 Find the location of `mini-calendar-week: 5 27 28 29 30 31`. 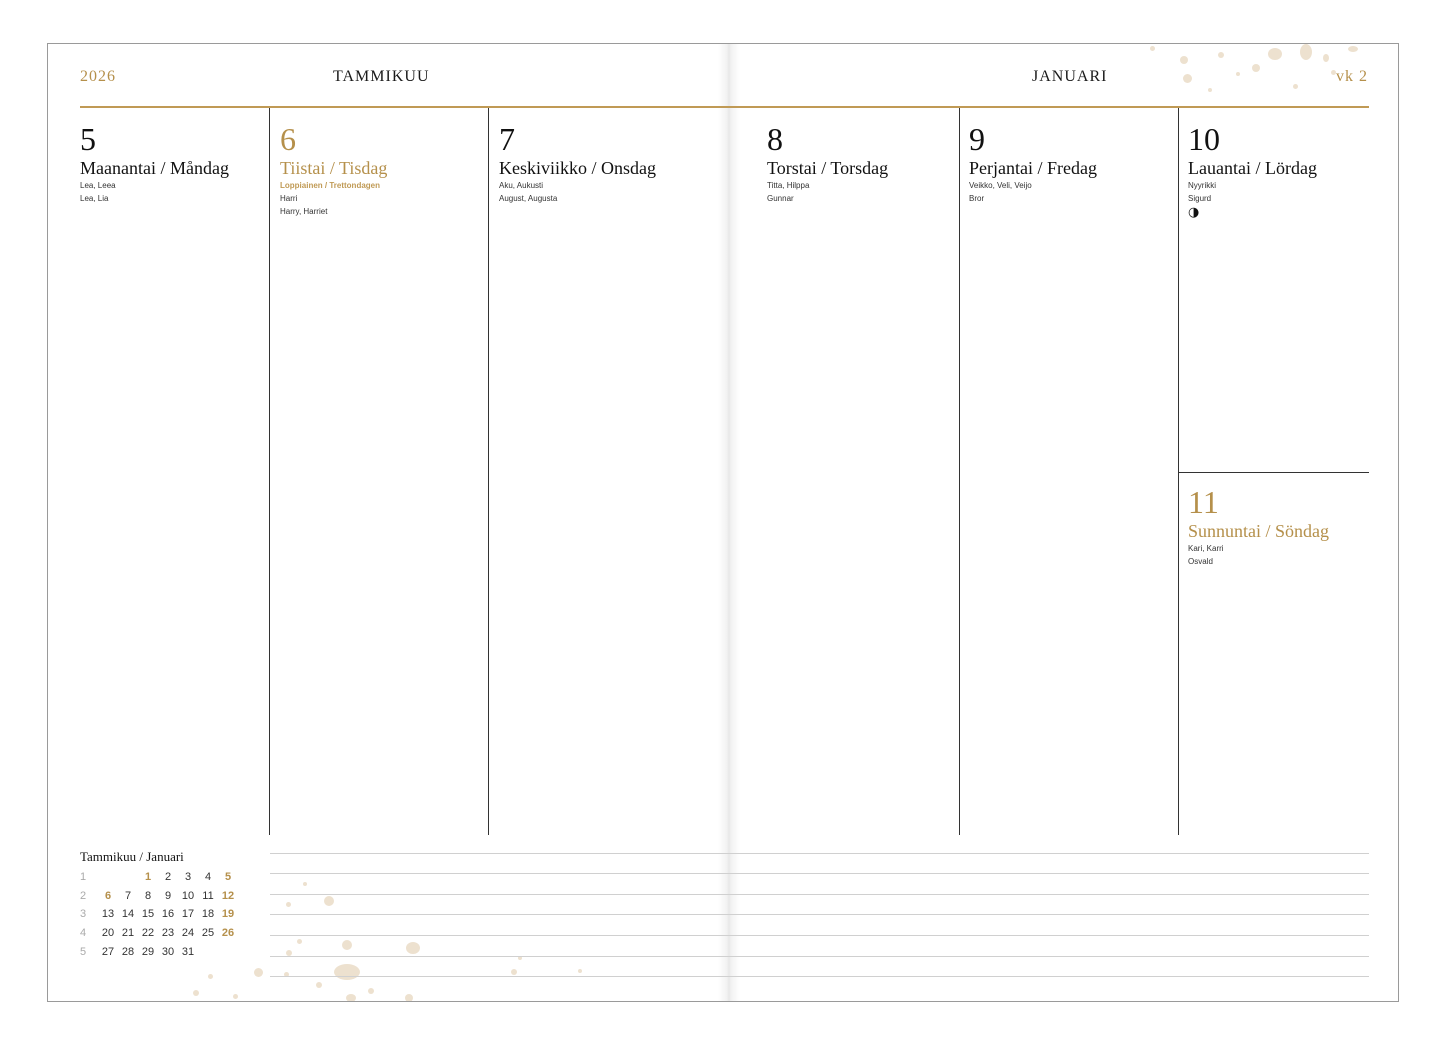

mini-calendar-week: 5 27 28 29 30 31 is located at coordinates (159, 951).